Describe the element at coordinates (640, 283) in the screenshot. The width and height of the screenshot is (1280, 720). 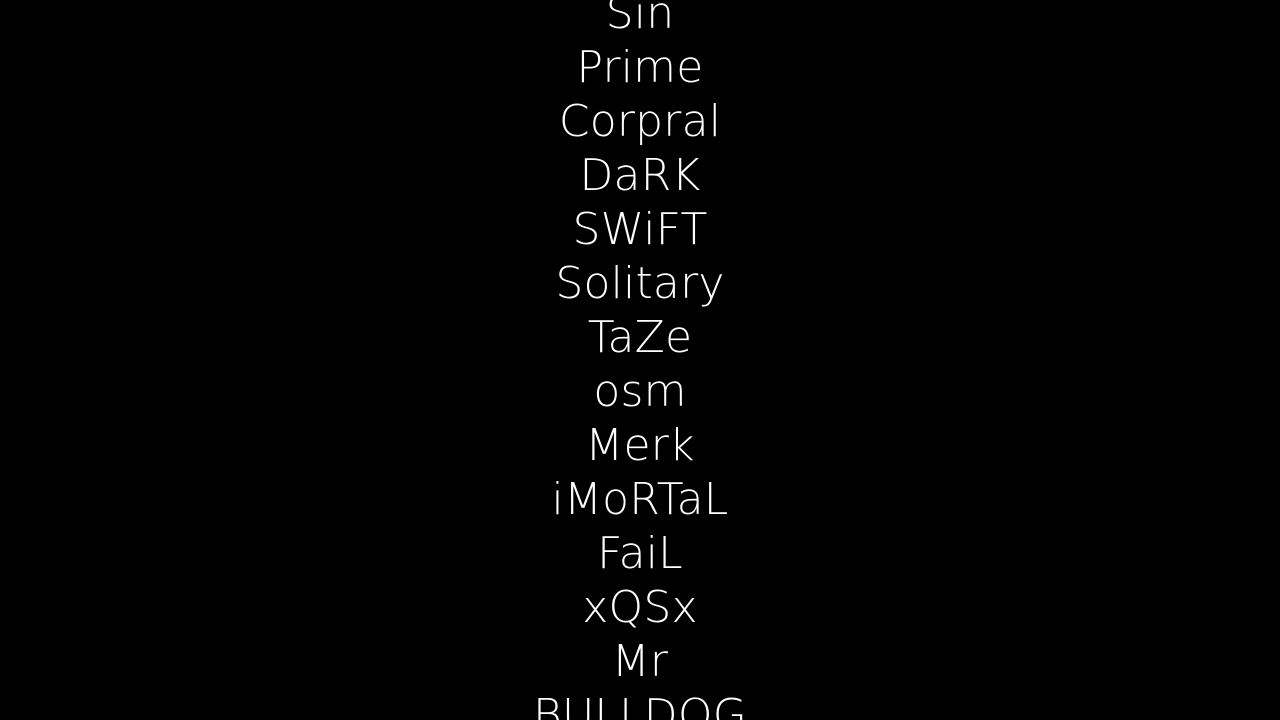
I see `credit-line: Solitary` at that location.